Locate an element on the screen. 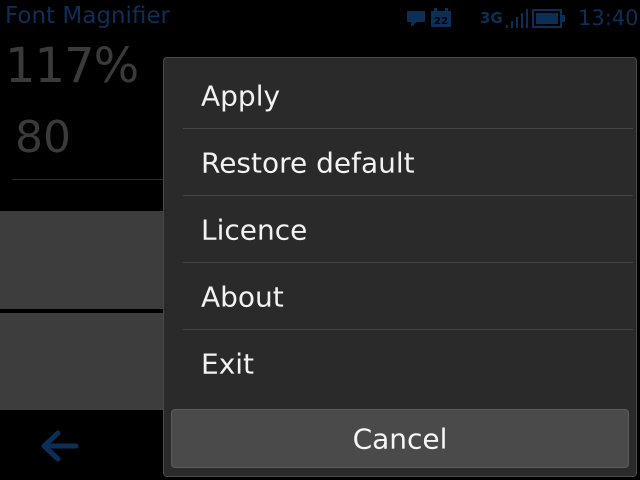 The width and height of the screenshot is (640, 480). cancel-button-label: Cancel is located at coordinates (400, 438).